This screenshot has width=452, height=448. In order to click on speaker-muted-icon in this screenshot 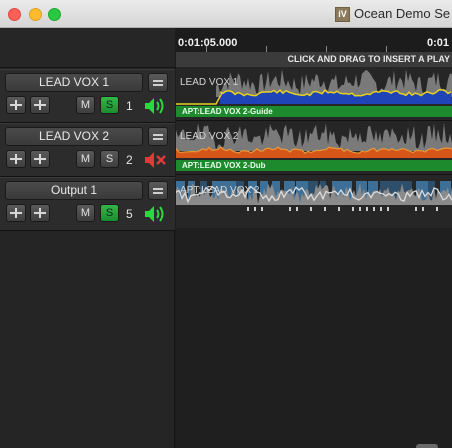, I will do `click(156, 160)`.